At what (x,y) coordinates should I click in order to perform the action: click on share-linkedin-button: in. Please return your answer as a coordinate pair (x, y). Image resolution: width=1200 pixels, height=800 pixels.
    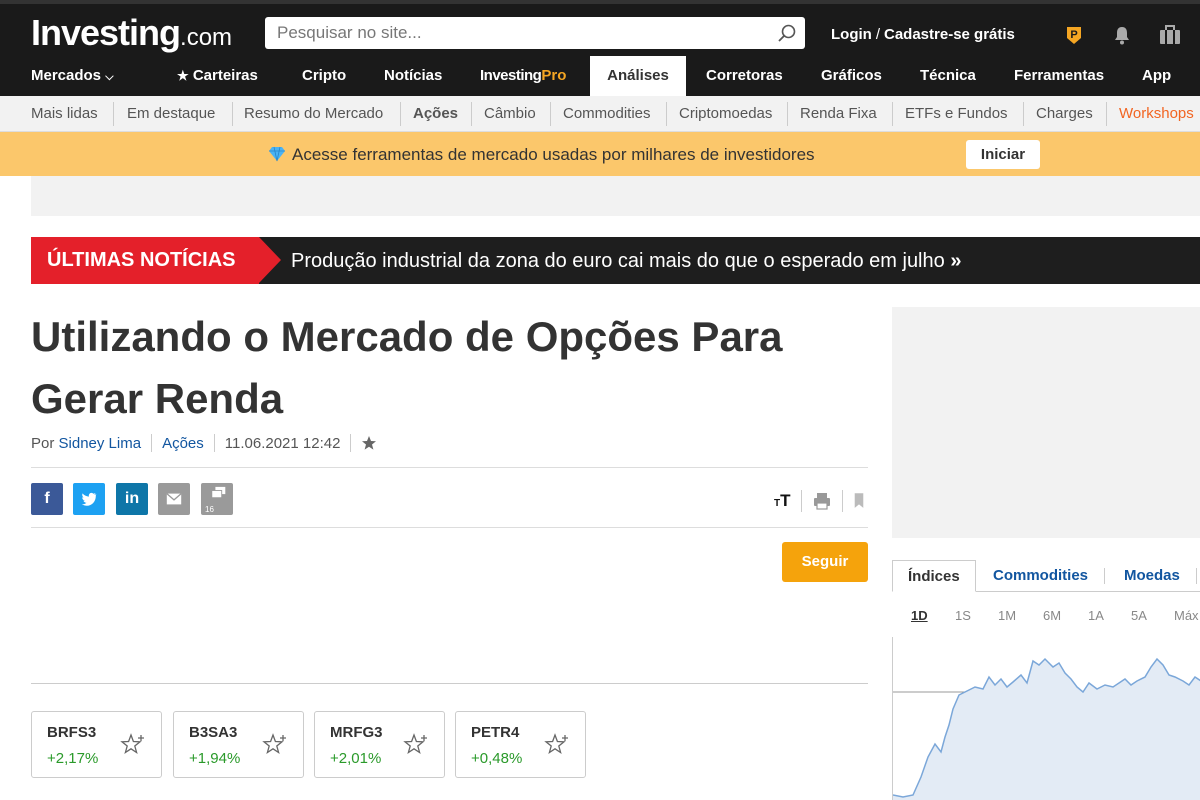
    Looking at the image, I should click on (132, 499).